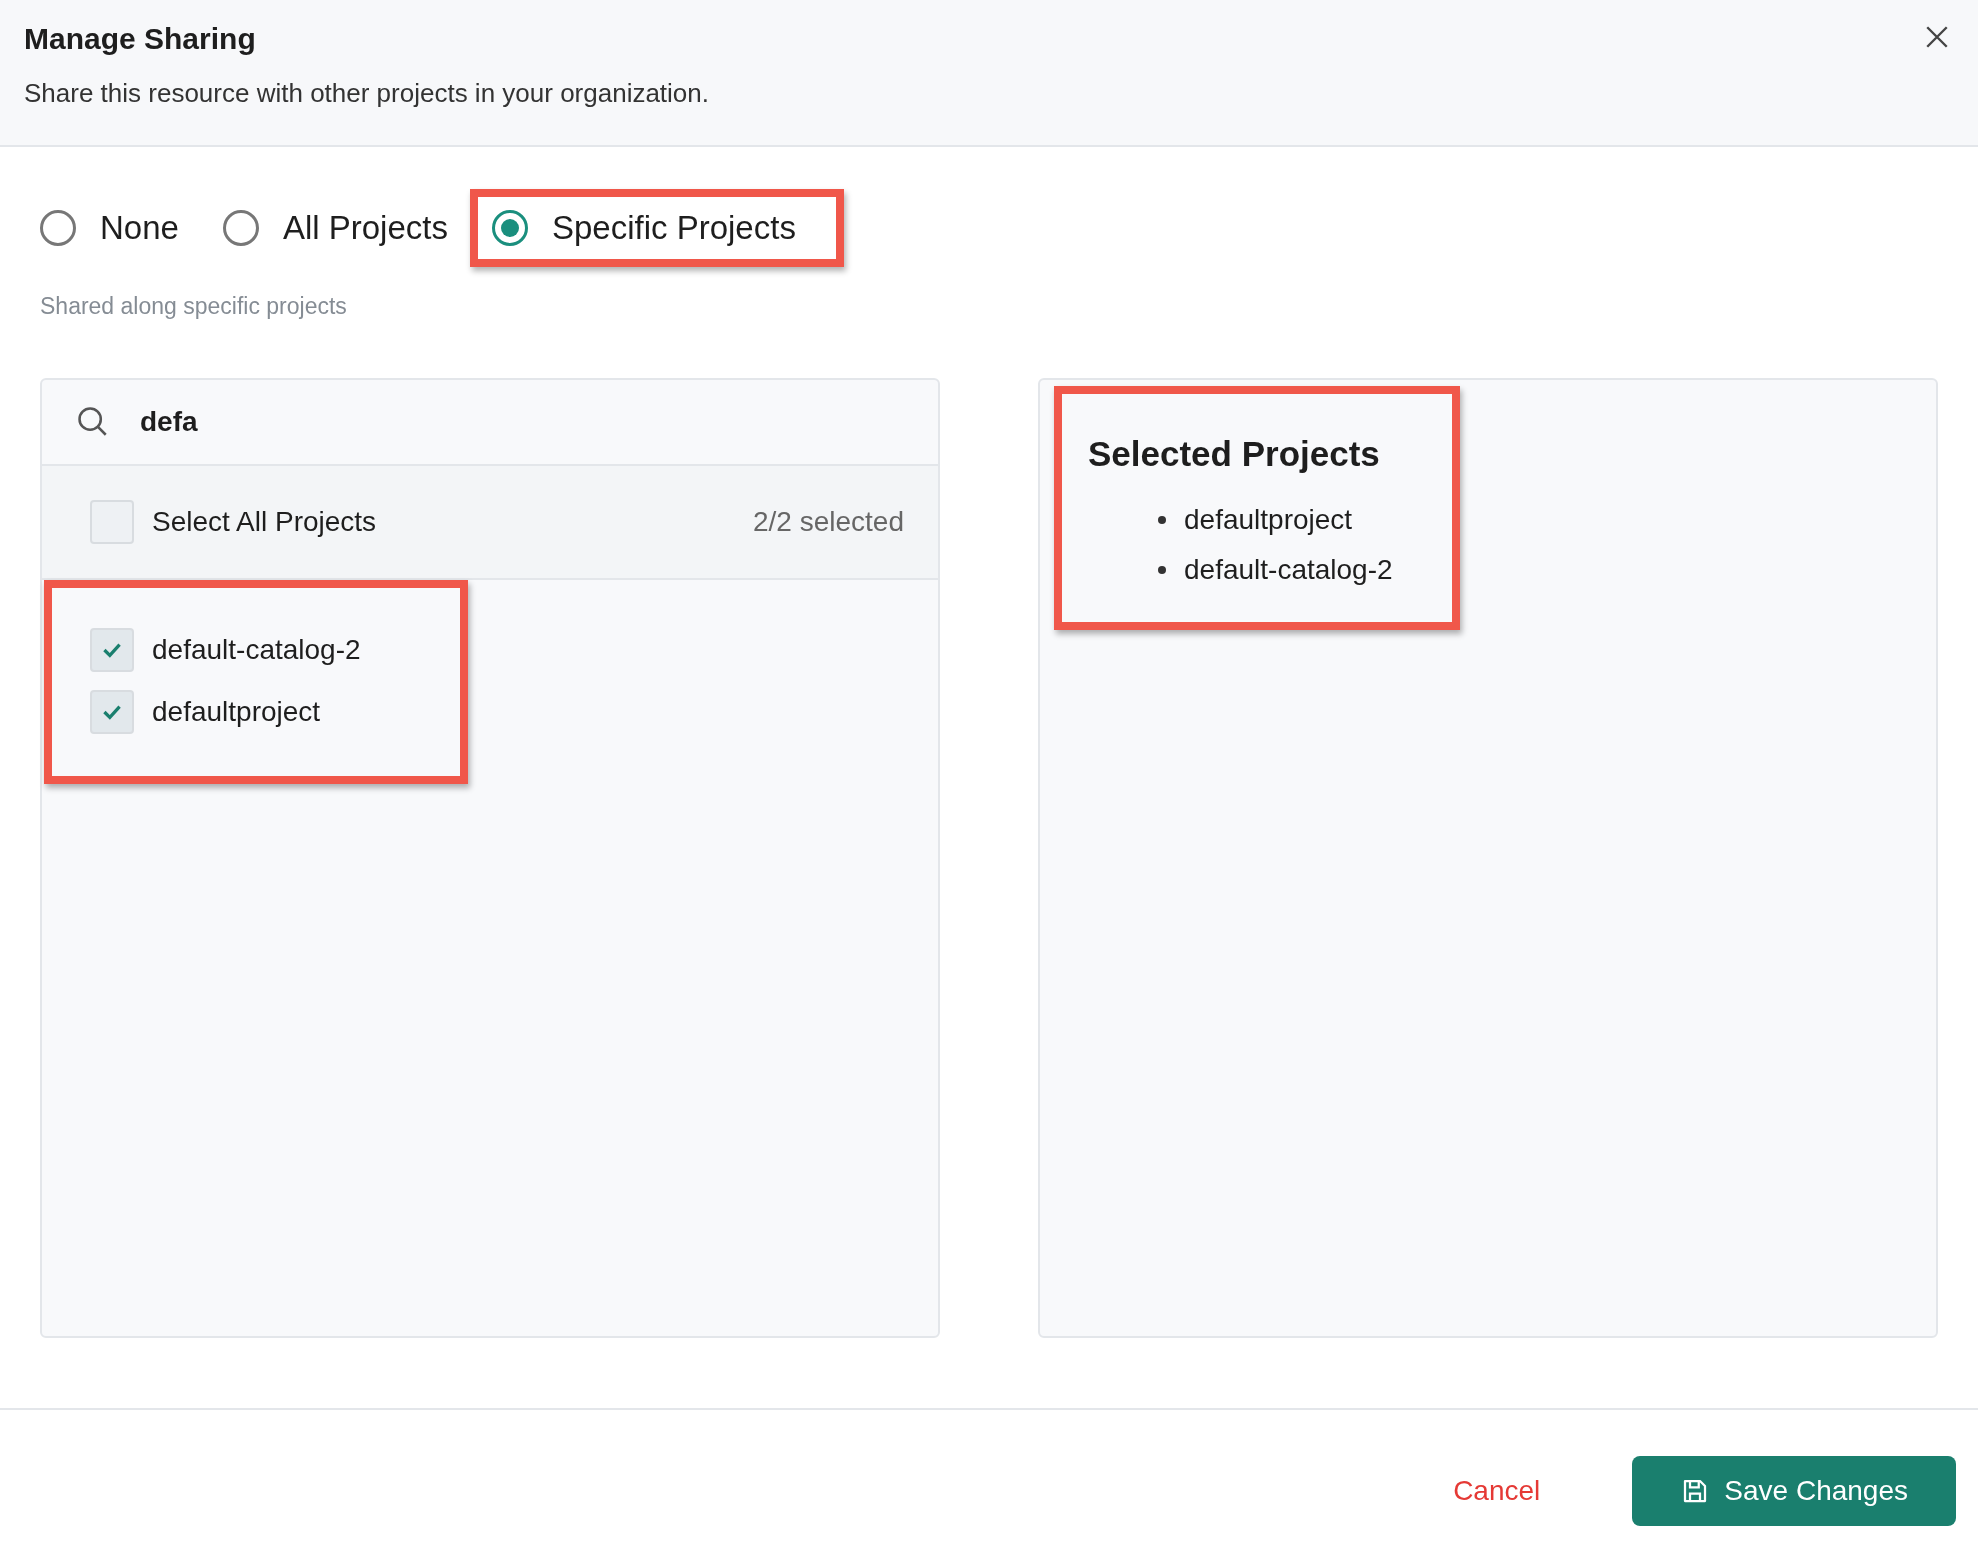  I want to click on sharing-radio: Specific Projects, so click(643, 228).